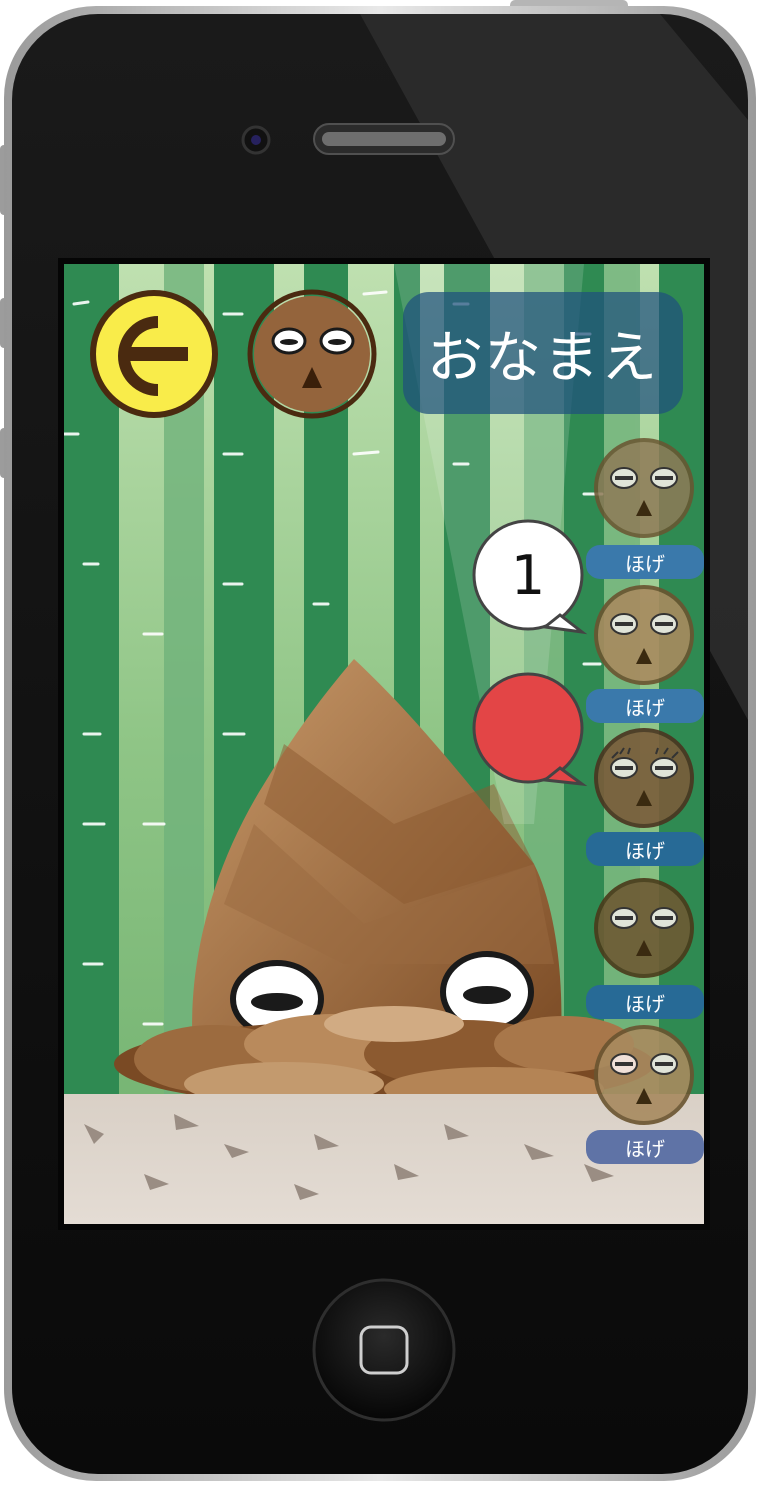  I want to click on character-label-3: ほげ, so click(645, 849).